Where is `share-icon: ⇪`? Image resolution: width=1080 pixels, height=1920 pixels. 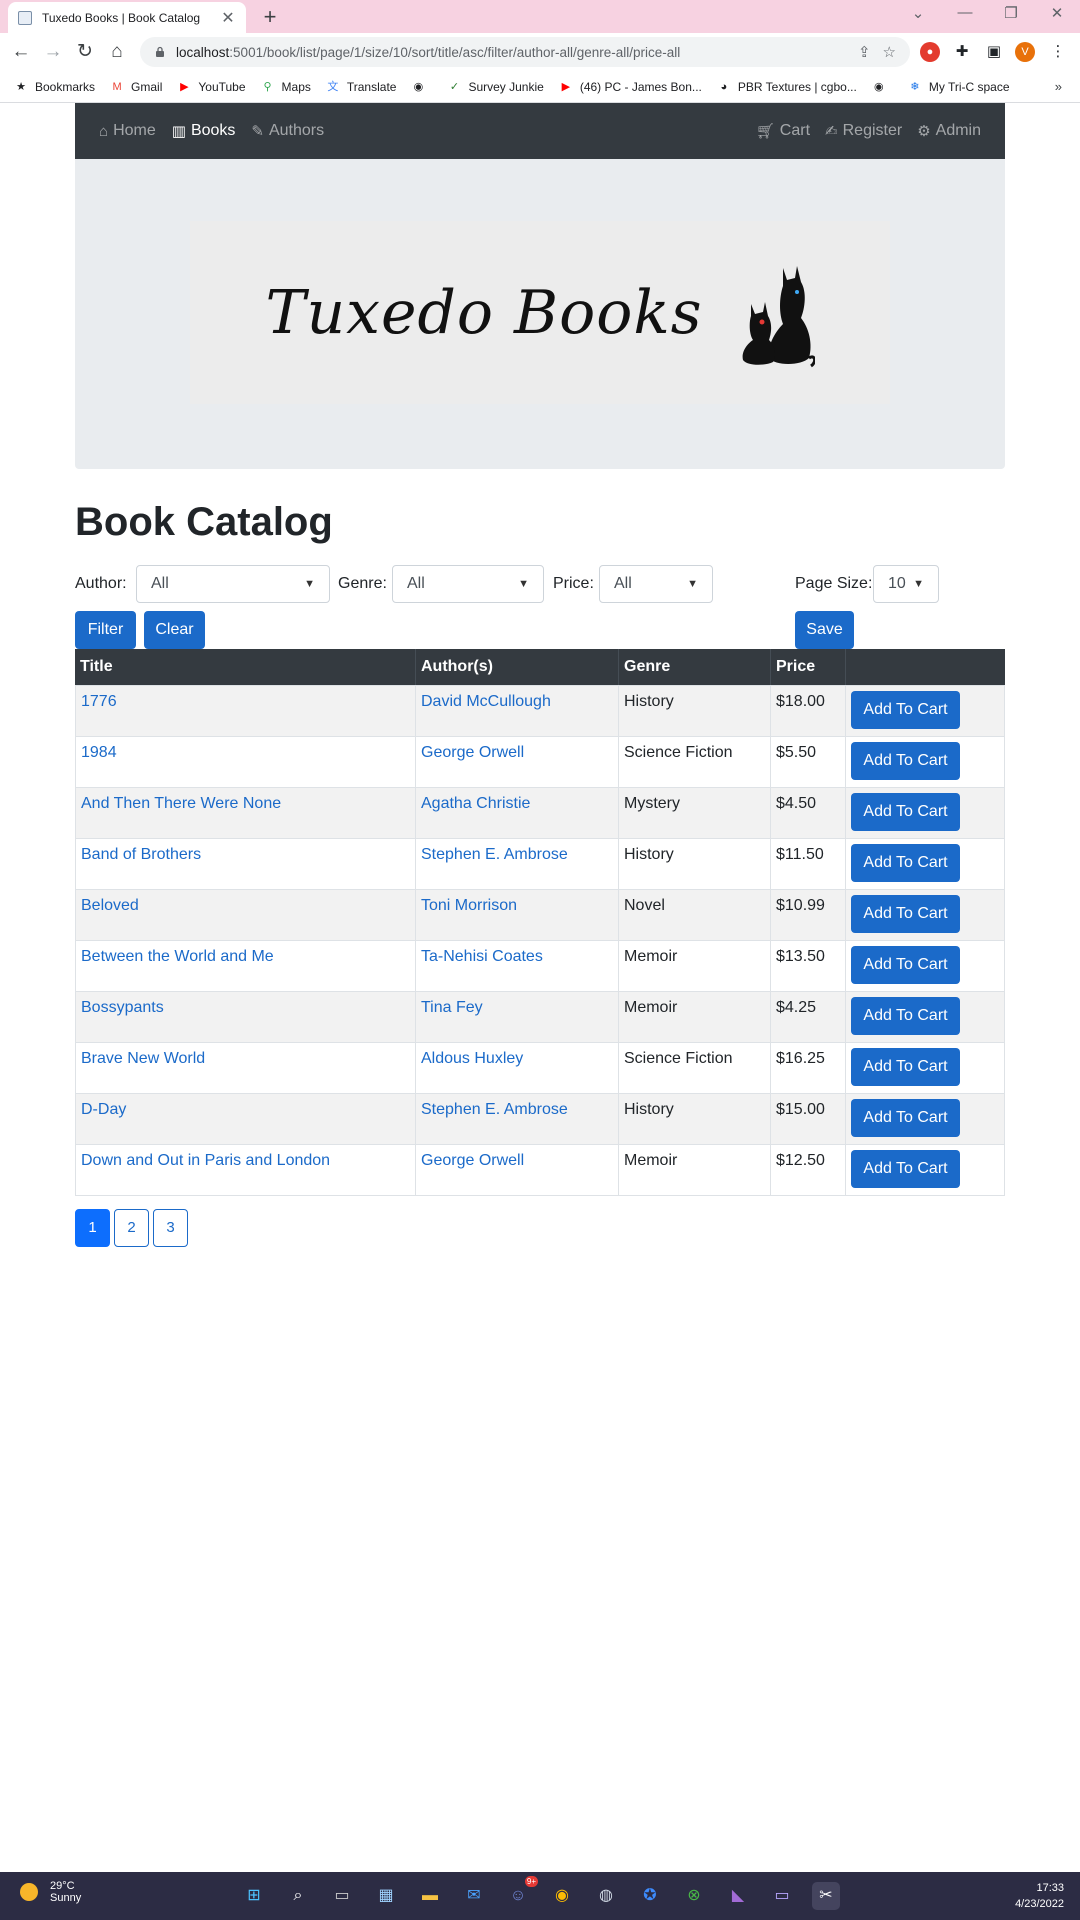 share-icon: ⇪ is located at coordinates (864, 52).